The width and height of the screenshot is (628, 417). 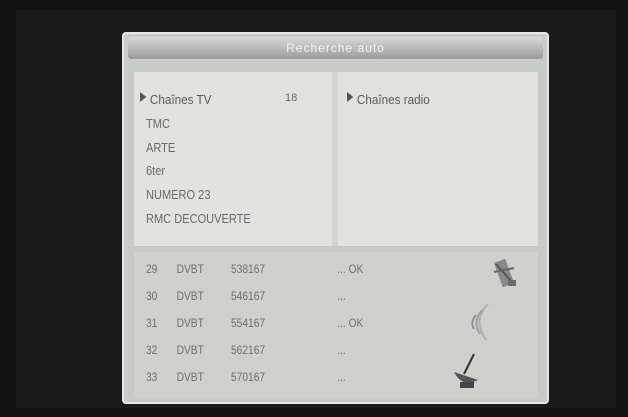 I want to click on channel-item: ARTE, so click(x=161, y=147).